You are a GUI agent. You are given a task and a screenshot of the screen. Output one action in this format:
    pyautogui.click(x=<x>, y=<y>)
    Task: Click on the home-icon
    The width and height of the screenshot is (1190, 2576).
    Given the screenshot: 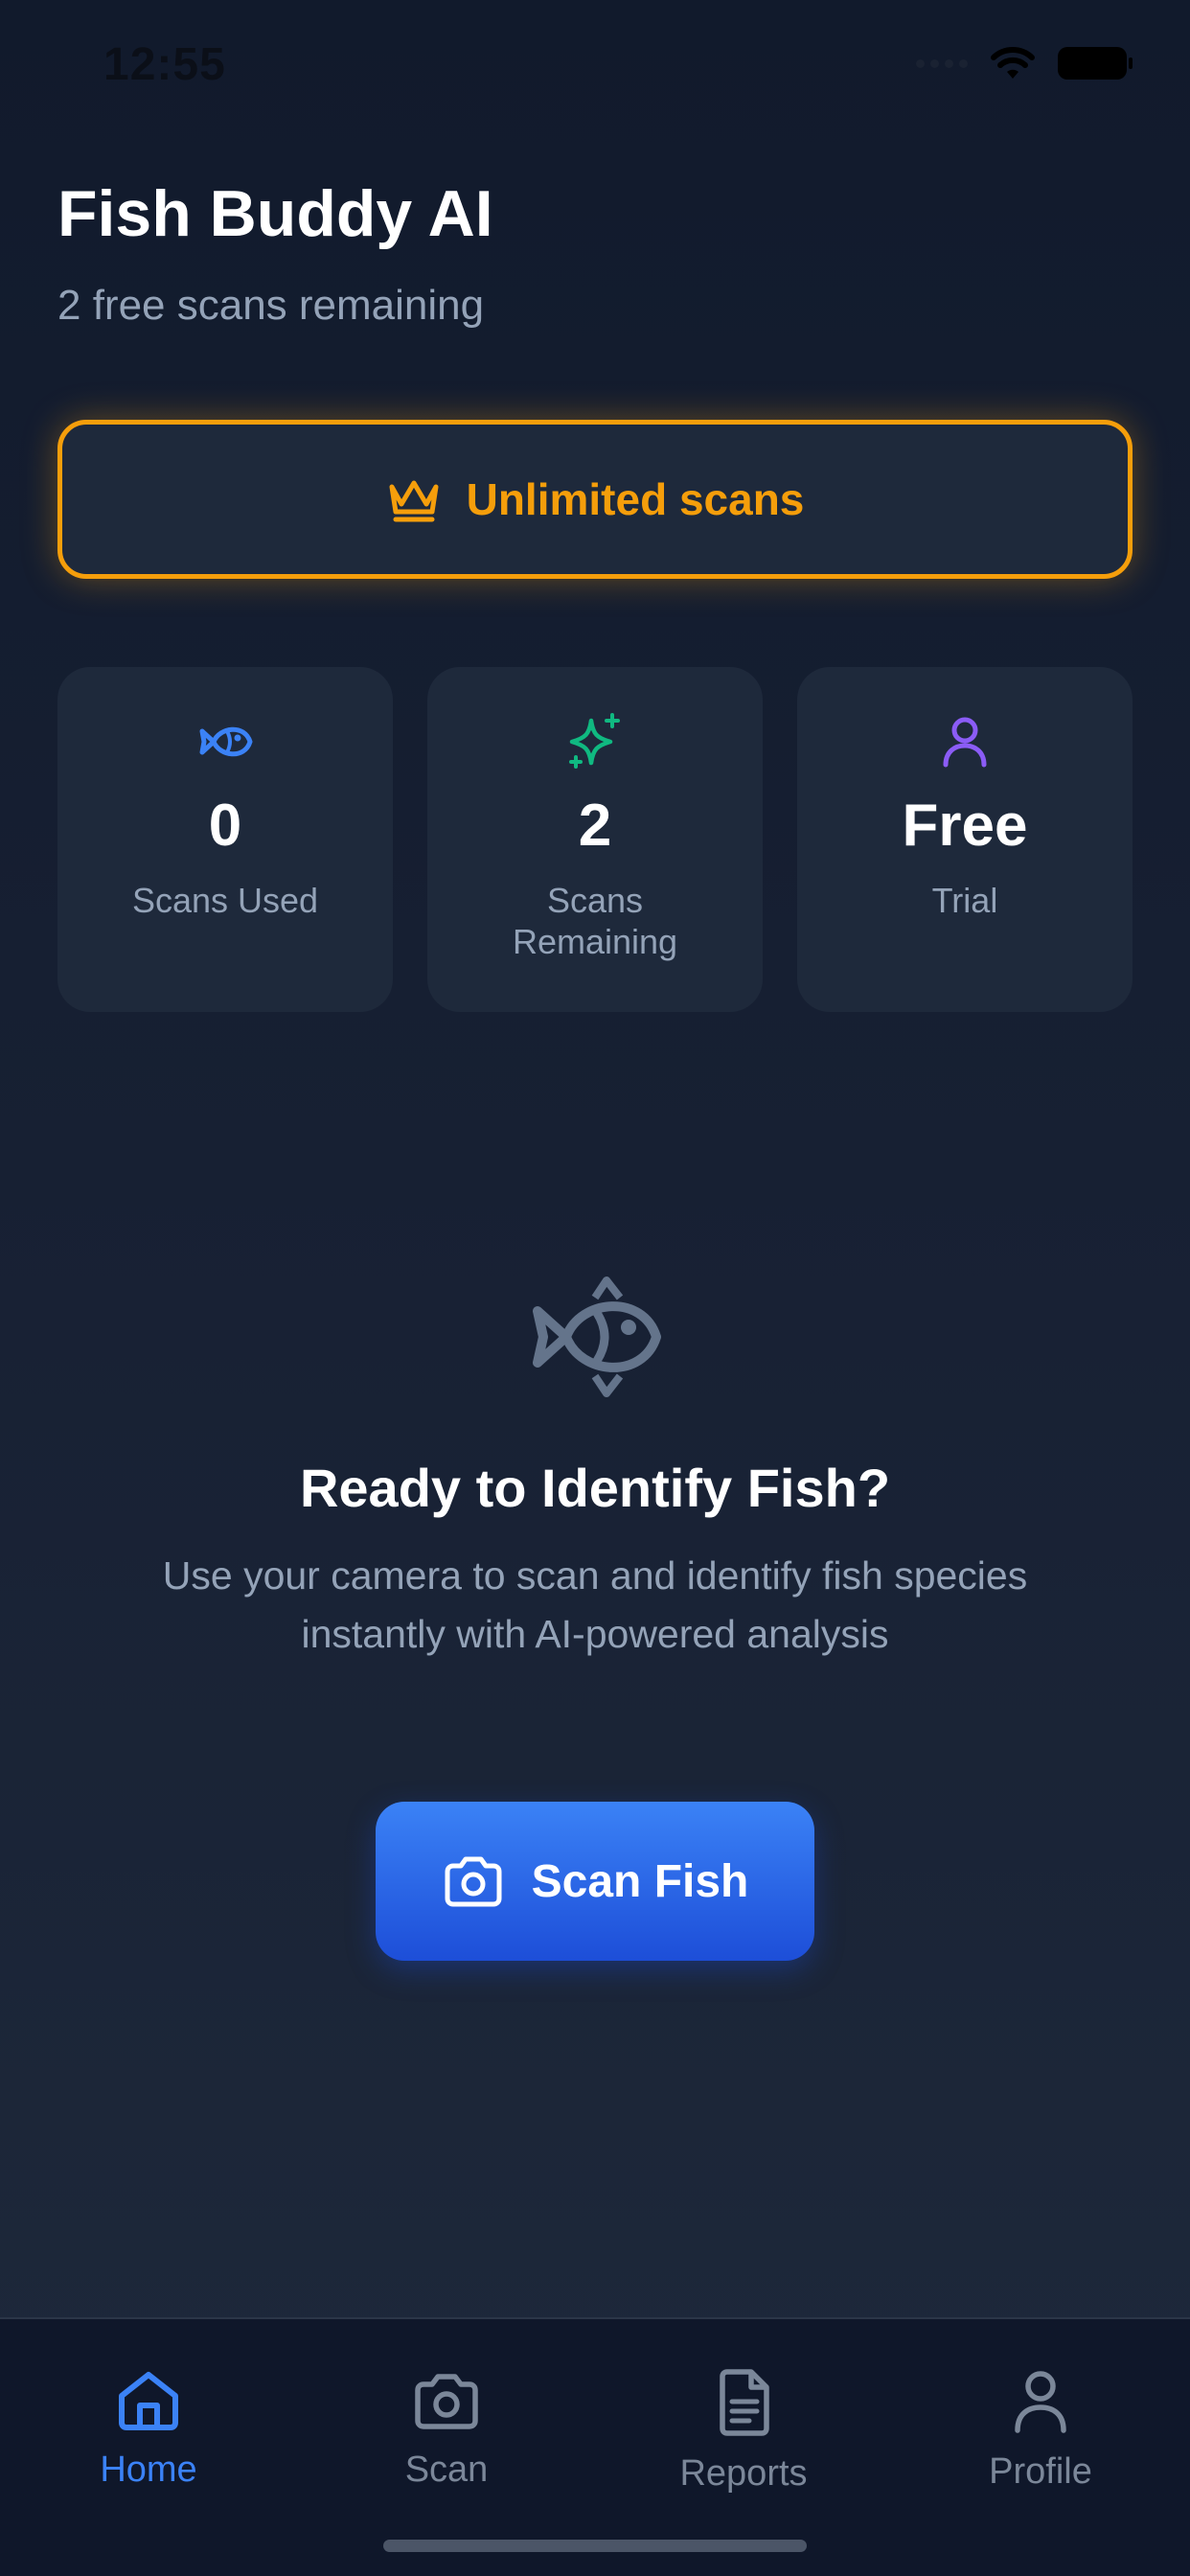 What is the action you would take?
    pyautogui.click(x=148, y=2401)
    